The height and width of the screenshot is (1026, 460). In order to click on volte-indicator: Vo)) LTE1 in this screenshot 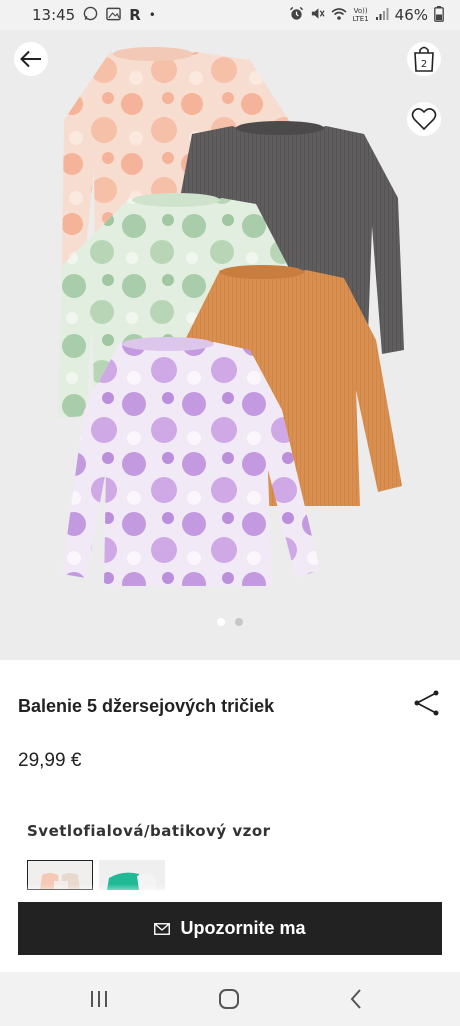, I will do `click(361, 15)`.